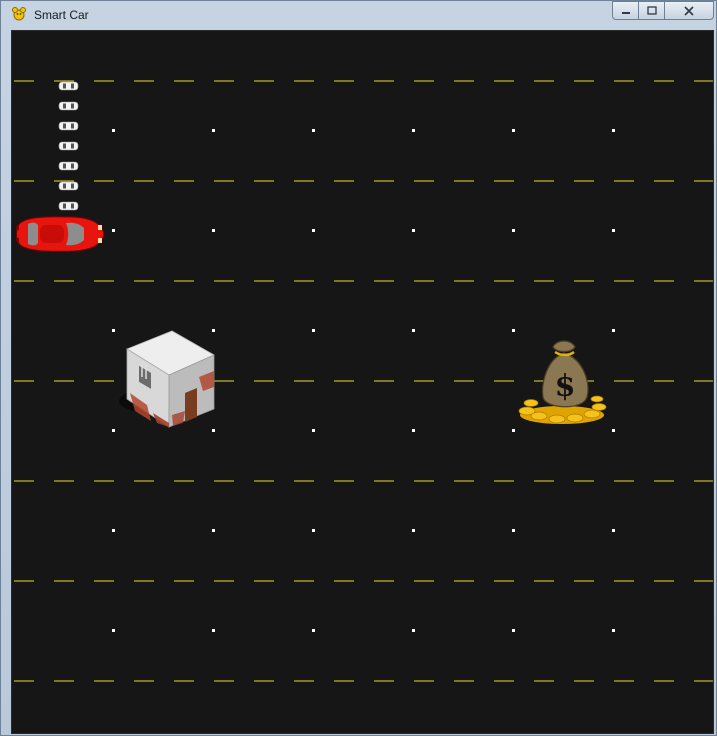 Image resolution: width=717 pixels, height=736 pixels. Describe the element at coordinates (167, 379) in the screenshot. I see `house-icon` at that location.